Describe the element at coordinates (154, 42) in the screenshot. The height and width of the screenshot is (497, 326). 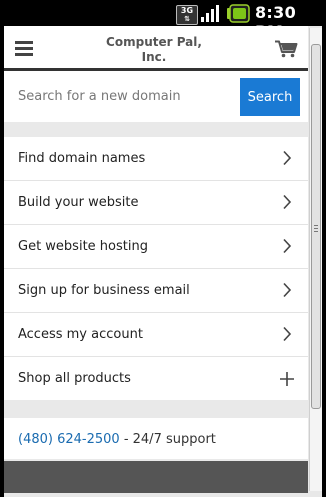
I see `brand-line-1: Computer Pal,` at that location.